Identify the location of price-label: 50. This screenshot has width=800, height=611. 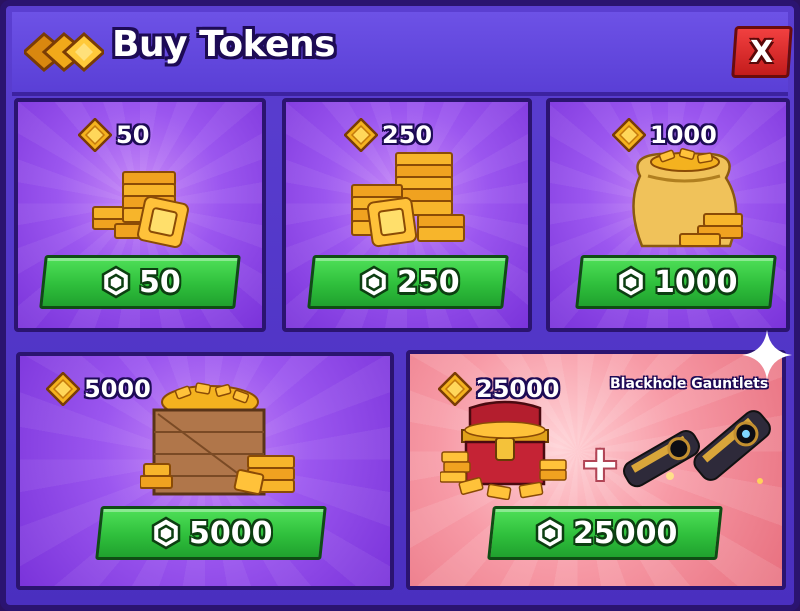
(160, 282).